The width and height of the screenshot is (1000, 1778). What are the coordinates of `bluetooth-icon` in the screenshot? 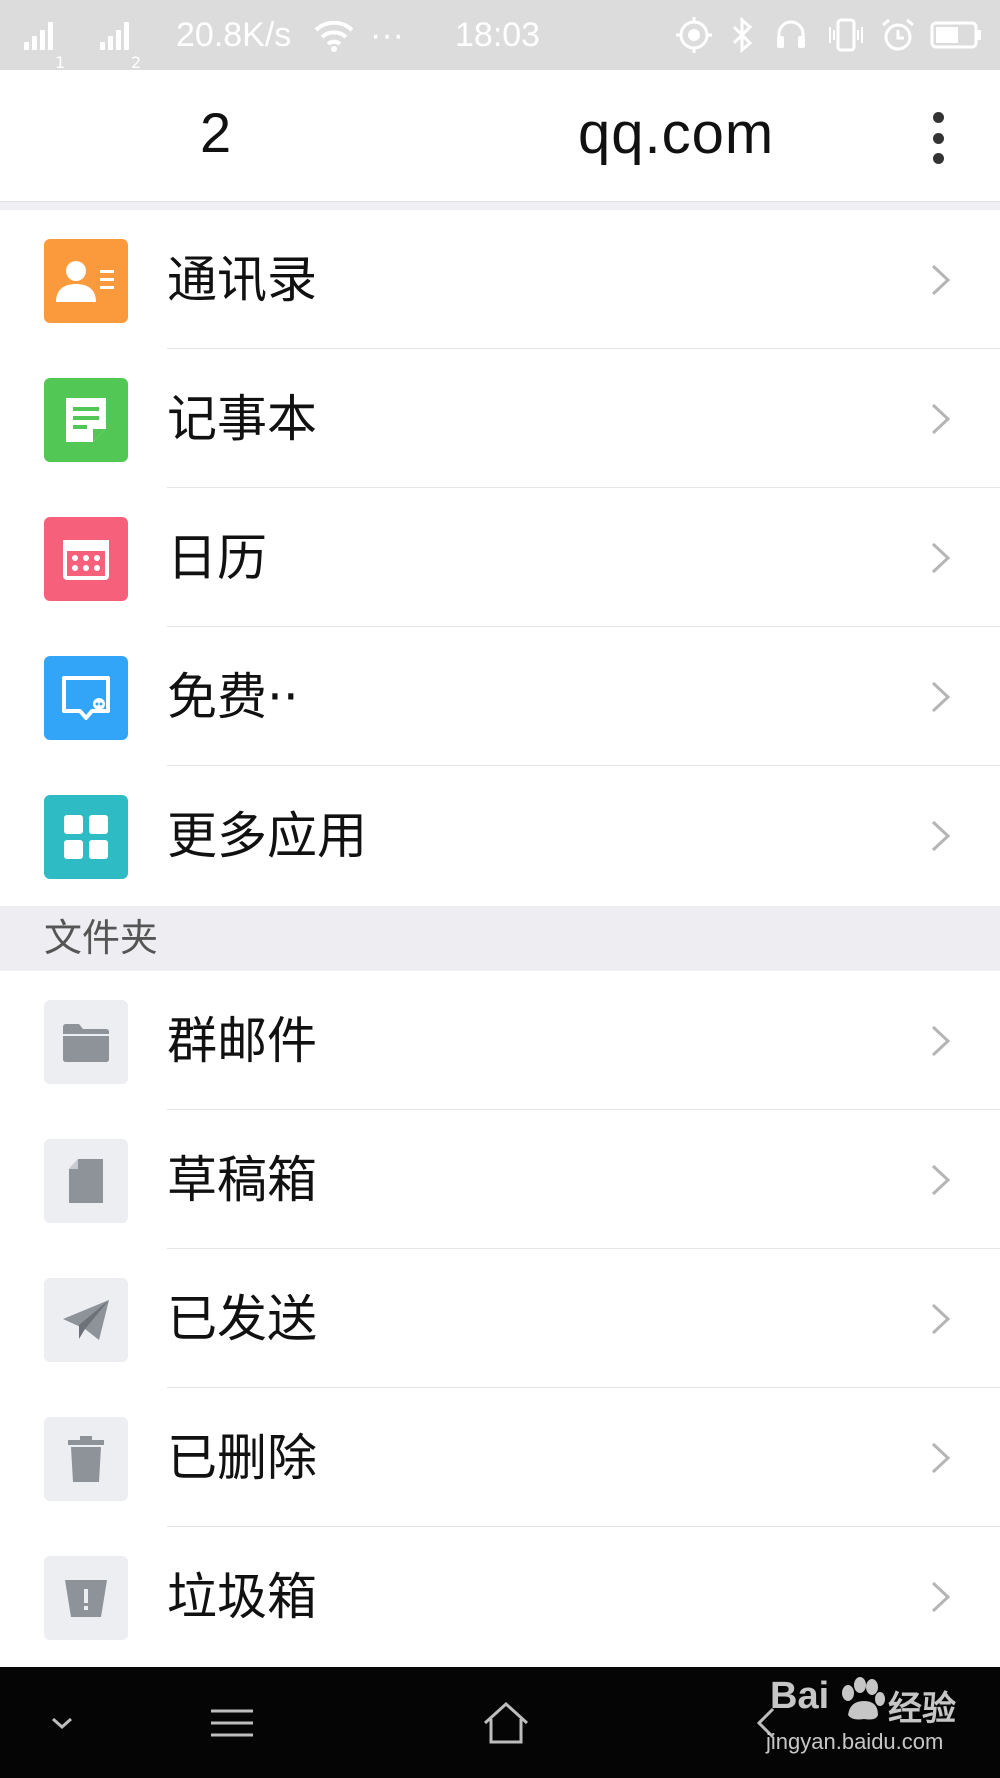 It's located at (743, 35).